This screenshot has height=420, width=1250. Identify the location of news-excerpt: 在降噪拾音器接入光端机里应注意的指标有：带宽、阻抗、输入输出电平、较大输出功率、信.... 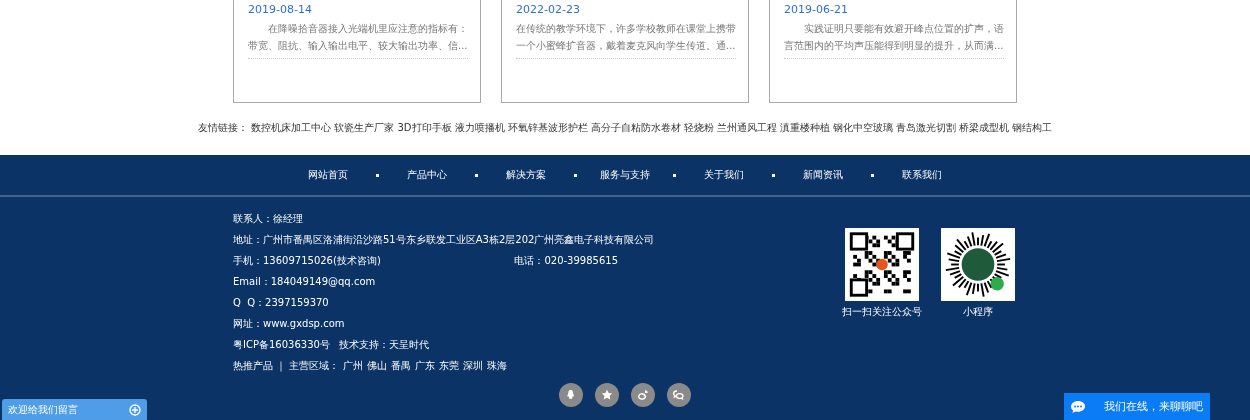
(358, 39).